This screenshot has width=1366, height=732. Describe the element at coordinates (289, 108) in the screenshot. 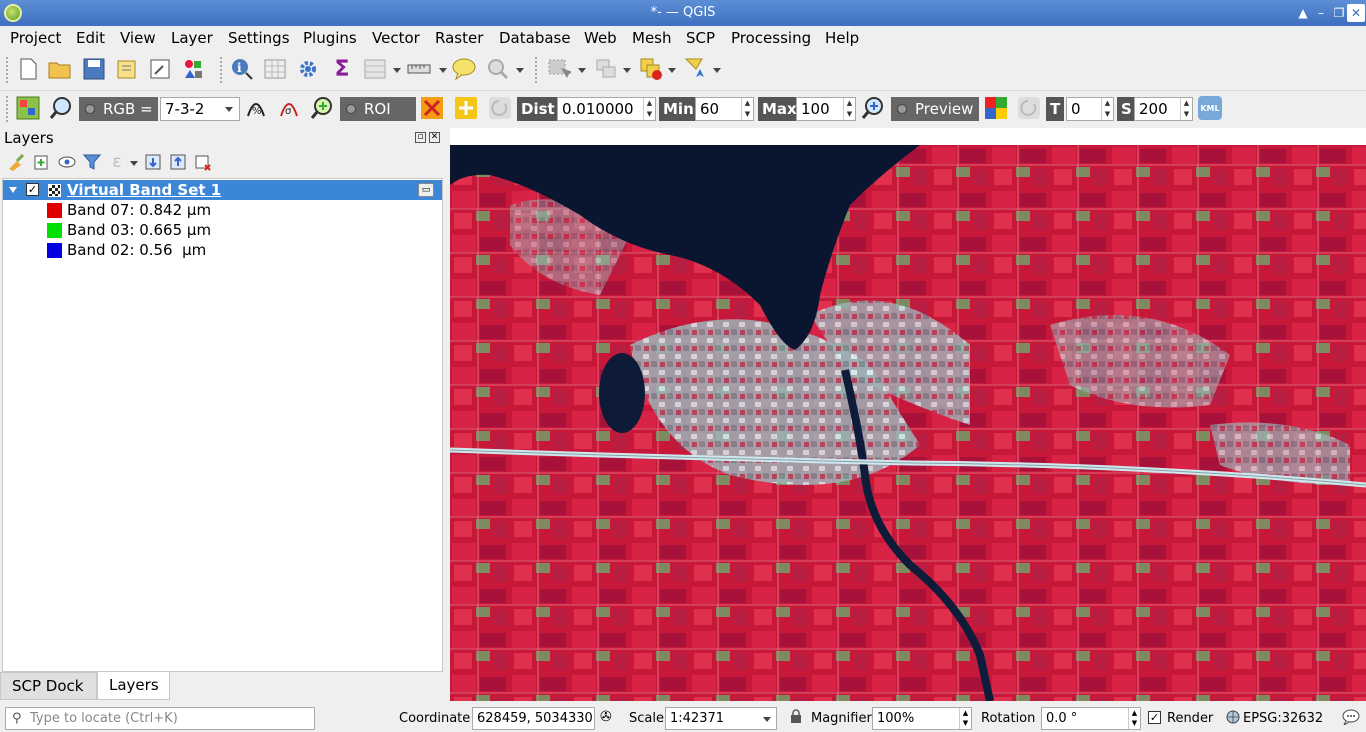

I see `std-dev-stretch-icon: σ` at that location.